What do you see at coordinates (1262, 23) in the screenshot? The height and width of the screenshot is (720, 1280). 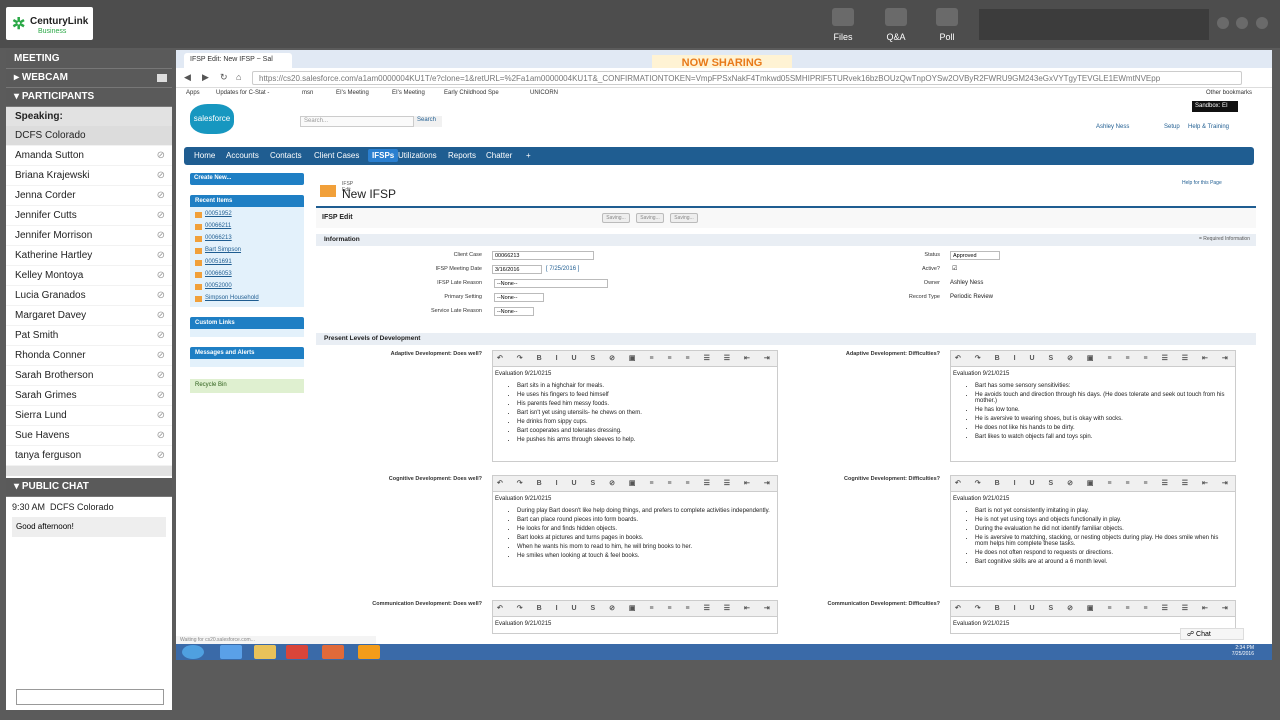 I see `close-icon` at bounding box center [1262, 23].